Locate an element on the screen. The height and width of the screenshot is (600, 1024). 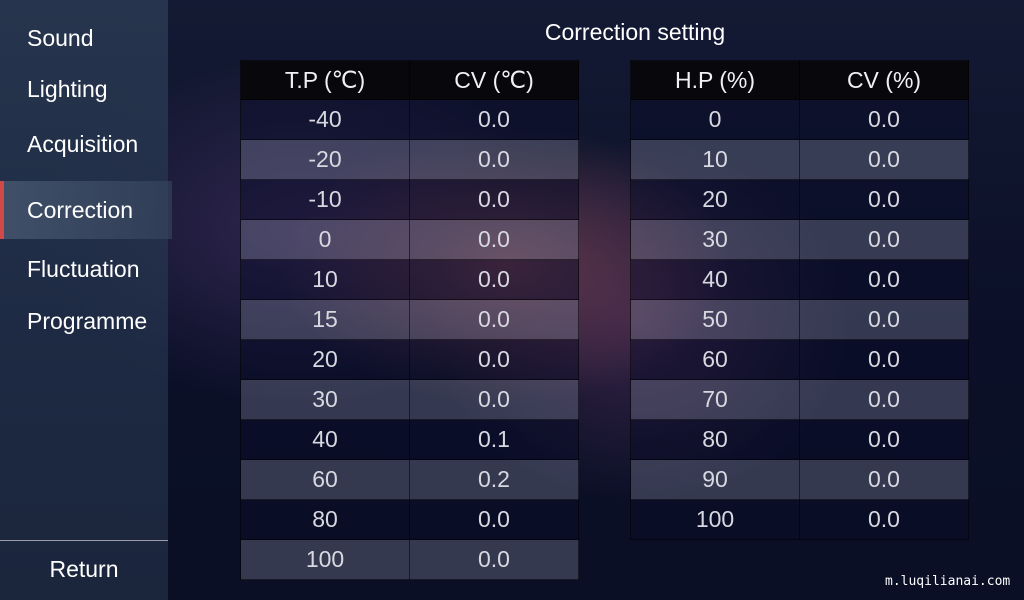
page-title: Correction setting is located at coordinates (635, 32).